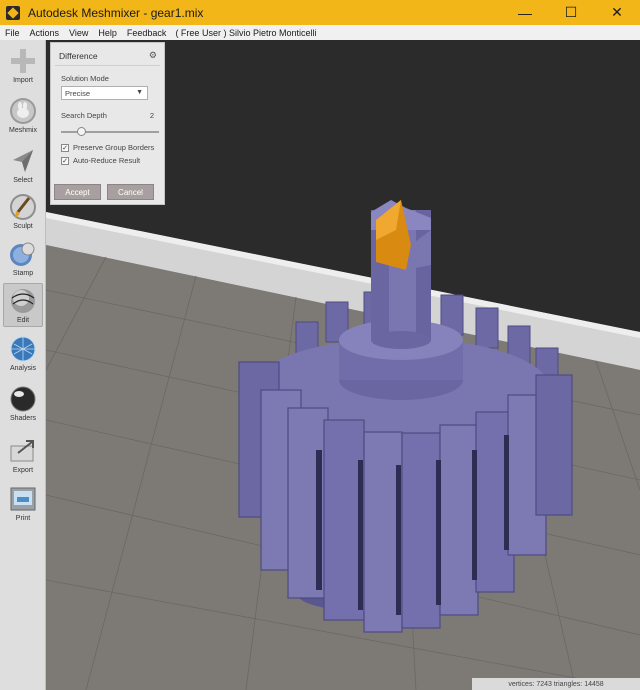  What do you see at coordinates (23, 320) in the screenshot?
I see `tool-label: Edit` at bounding box center [23, 320].